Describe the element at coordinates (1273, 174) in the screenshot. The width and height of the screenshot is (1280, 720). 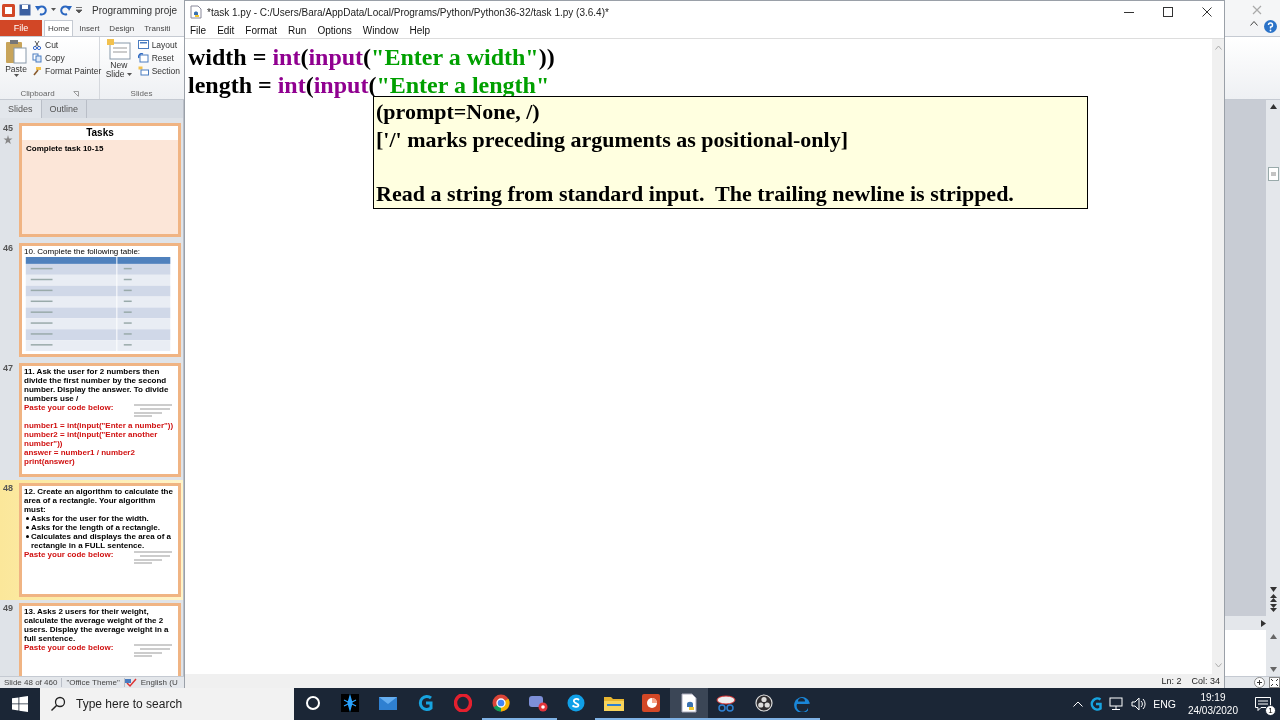
I see `scroll-thumb-icon` at that location.